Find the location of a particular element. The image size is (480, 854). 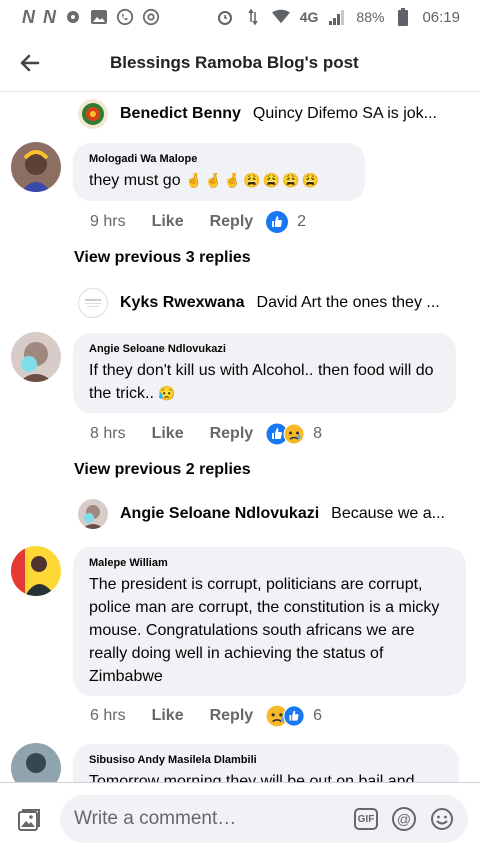

composer-tools: GIF @ is located at coordinates (411, 819).